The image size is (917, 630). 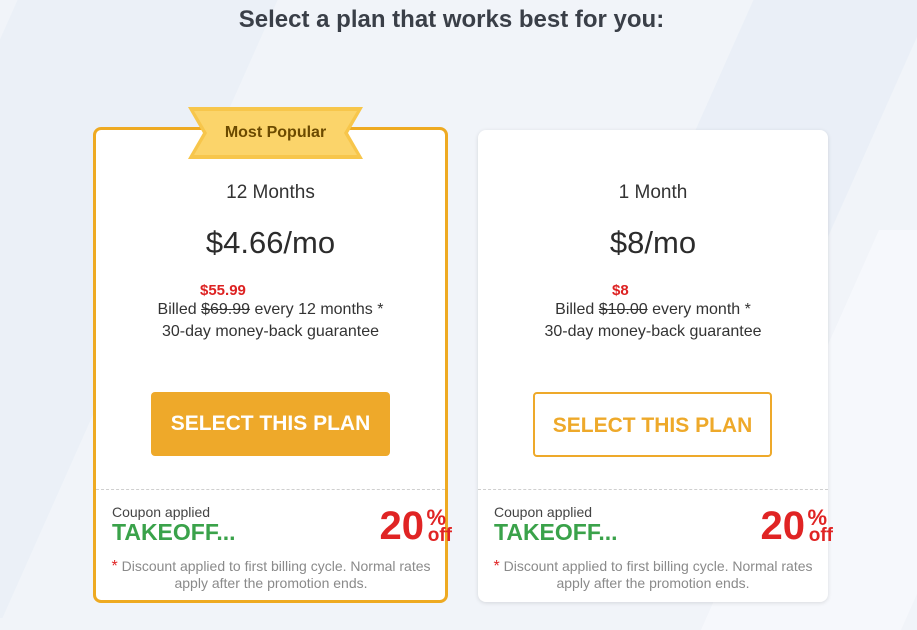 What do you see at coordinates (270, 192) in the screenshot?
I see `plan-term: 12 Months` at bounding box center [270, 192].